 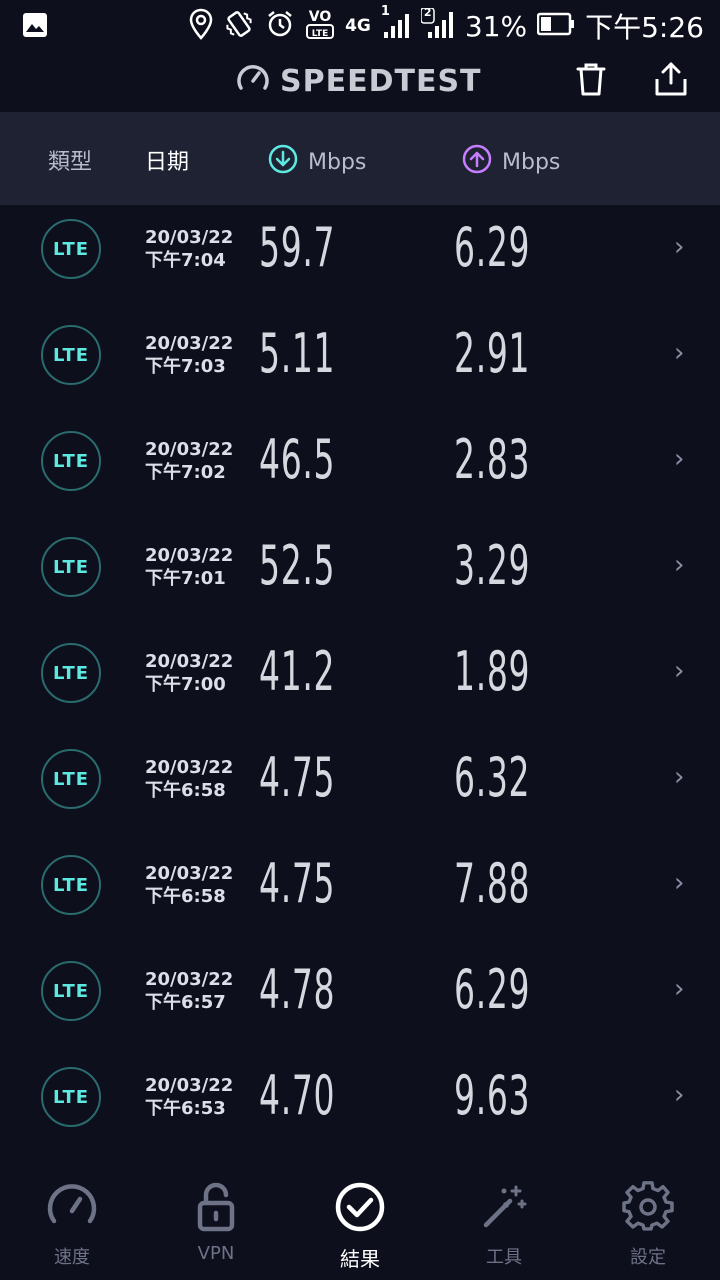 I want to click on volte-icon: VO LTE, so click(x=320, y=26).